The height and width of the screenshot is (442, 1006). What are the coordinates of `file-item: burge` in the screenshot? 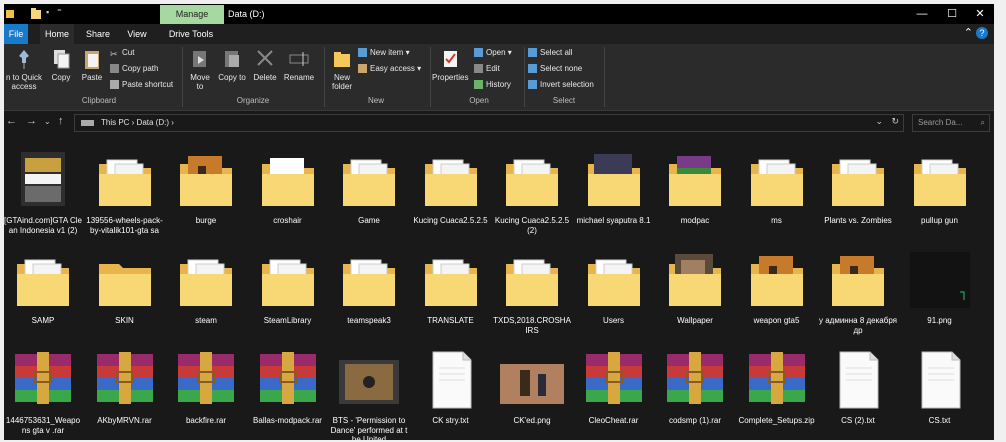 It's located at (206, 192).